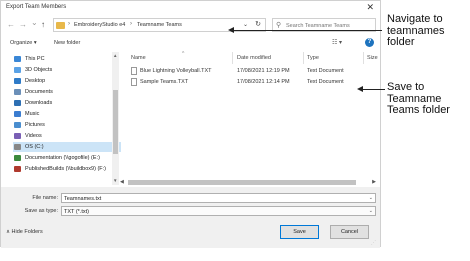 The image size is (470, 261). Describe the element at coordinates (122, 182) in the screenshot. I see `scroll-left-icon: ◀` at that location.